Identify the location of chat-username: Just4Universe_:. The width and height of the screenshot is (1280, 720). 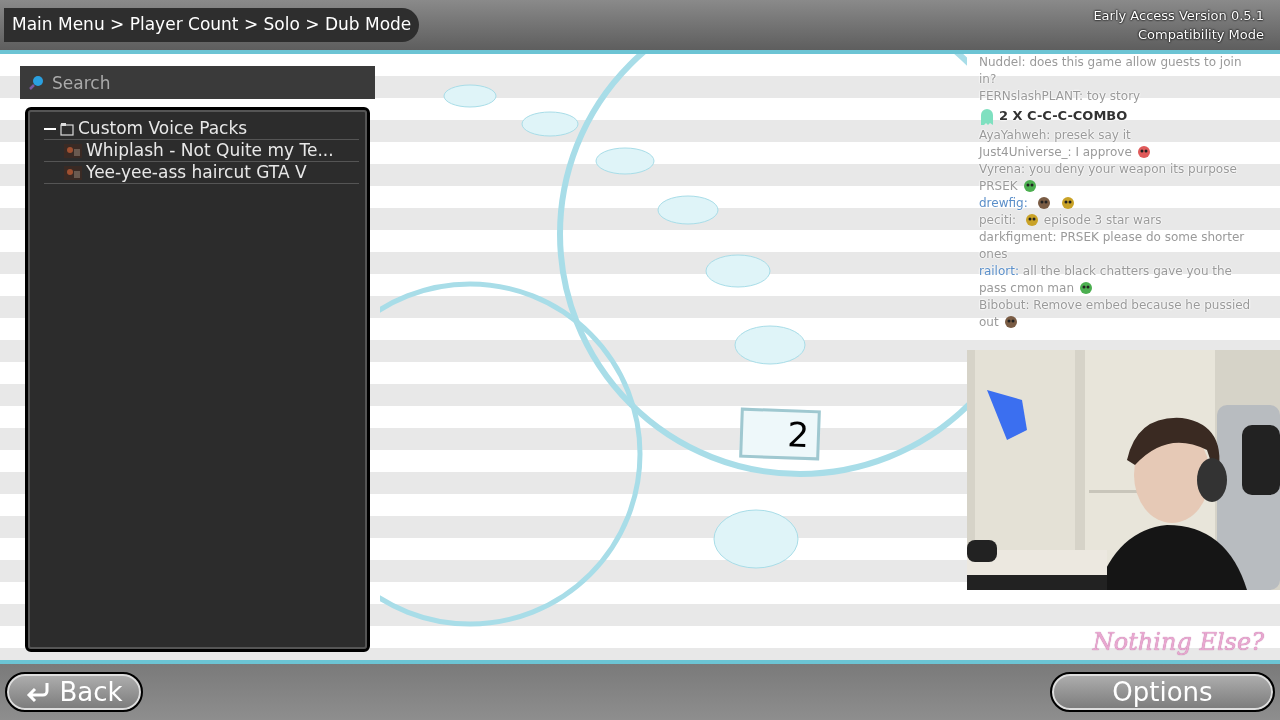
(1025, 151).